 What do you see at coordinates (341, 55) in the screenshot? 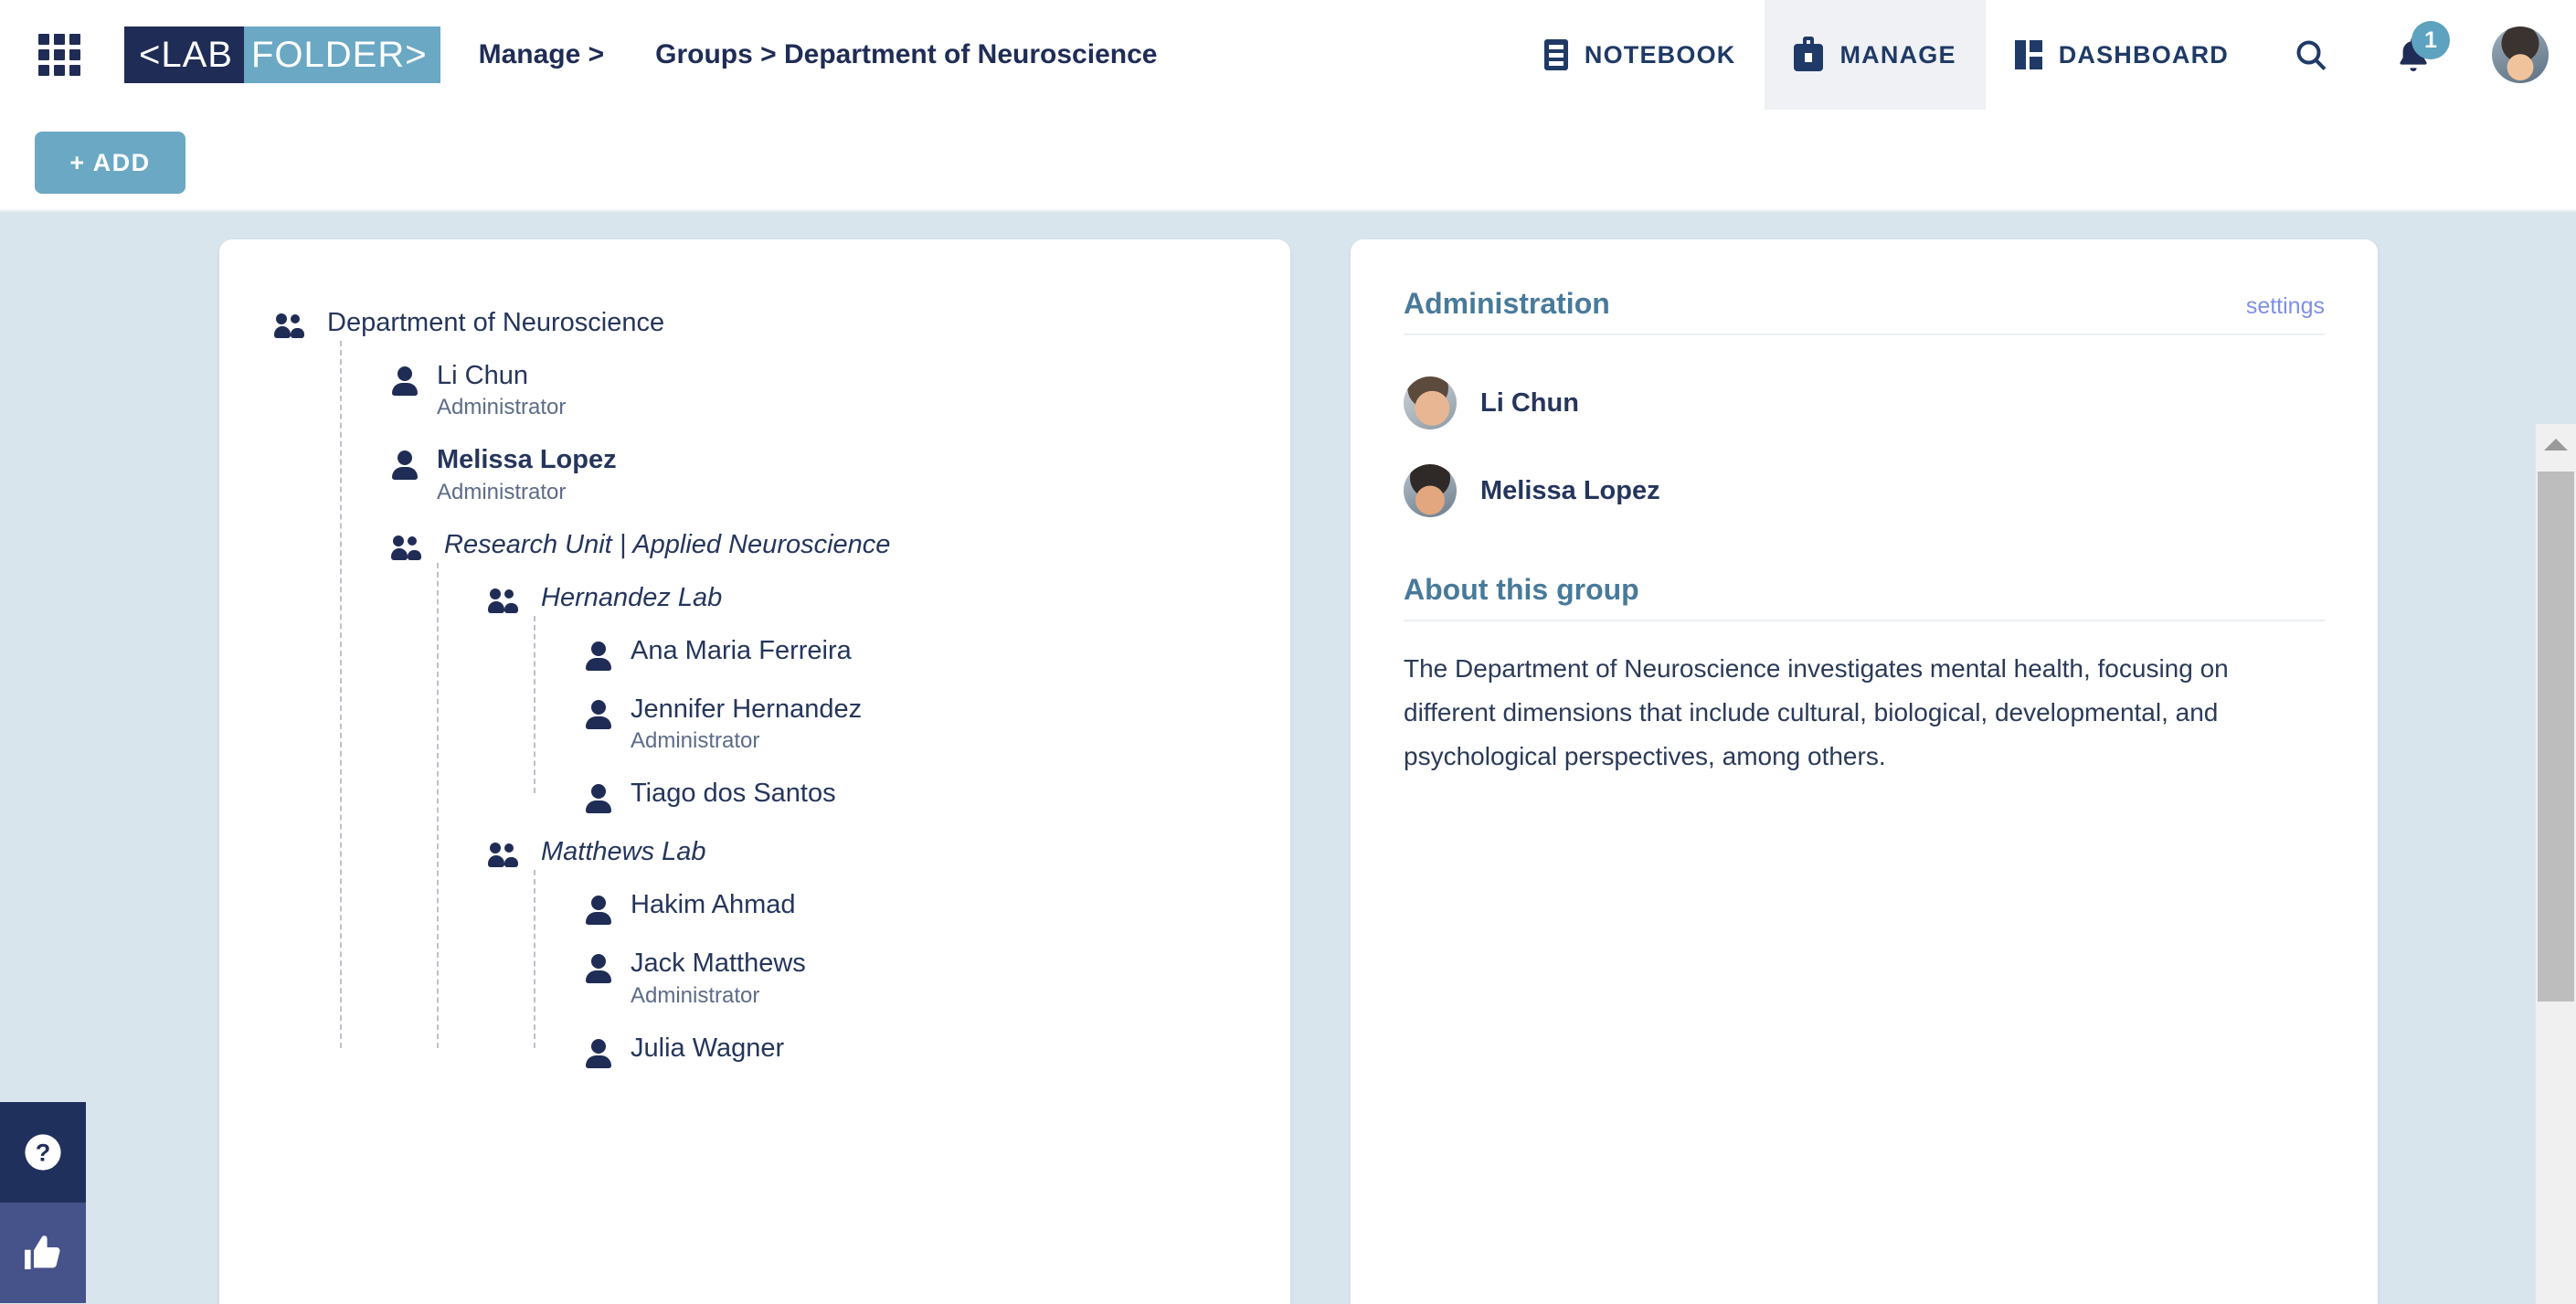
I see `logo-right-text: FOLDER>` at bounding box center [341, 55].